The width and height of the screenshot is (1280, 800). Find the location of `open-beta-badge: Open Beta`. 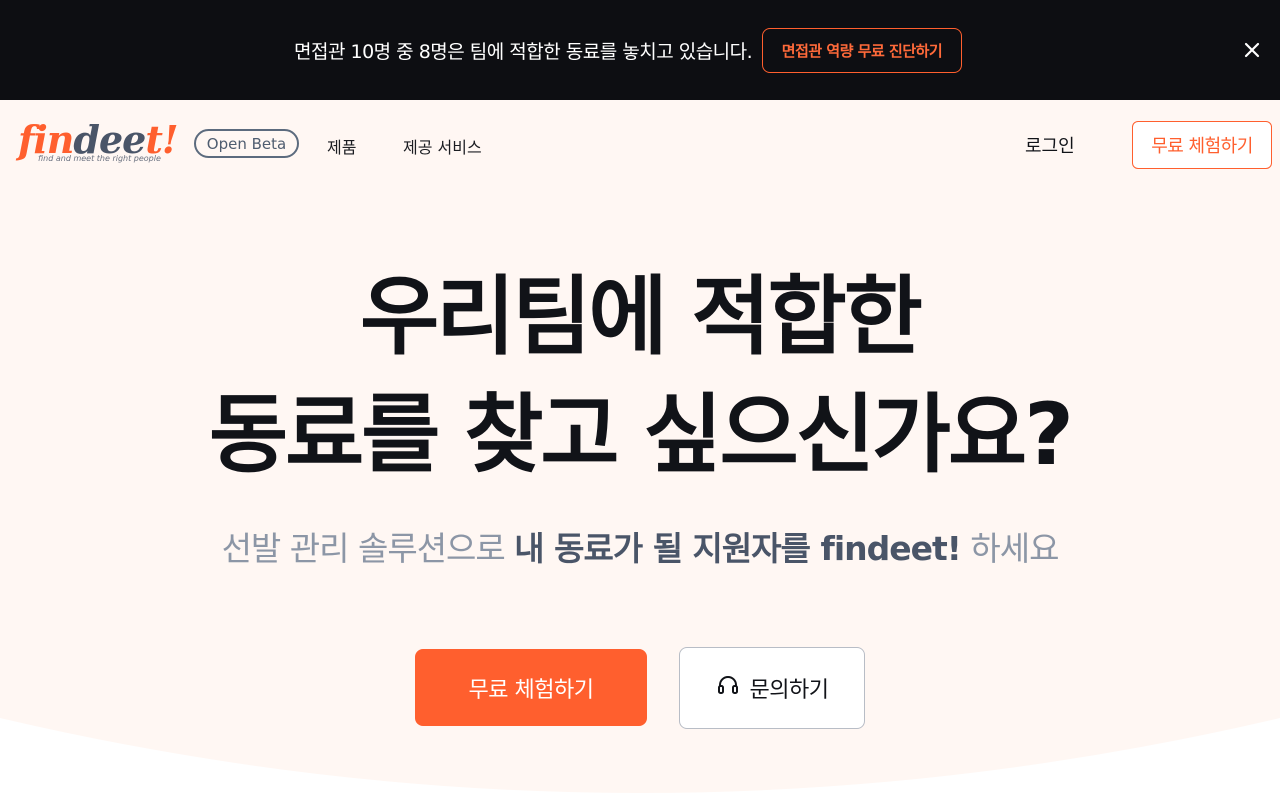

open-beta-badge: Open Beta is located at coordinates (246, 143).